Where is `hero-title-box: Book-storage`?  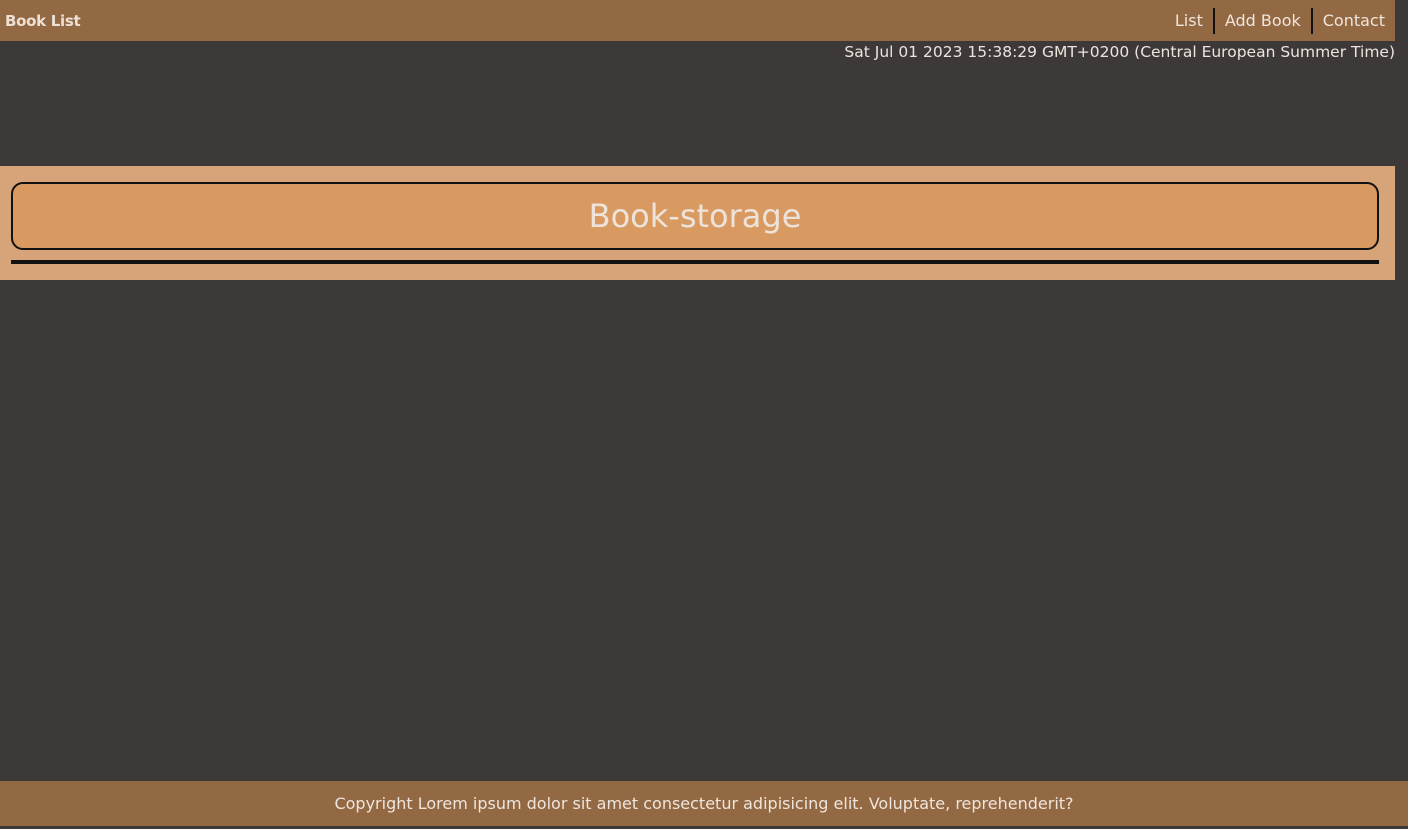 hero-title-box: Book-storage is located at coordinates (695, 216).